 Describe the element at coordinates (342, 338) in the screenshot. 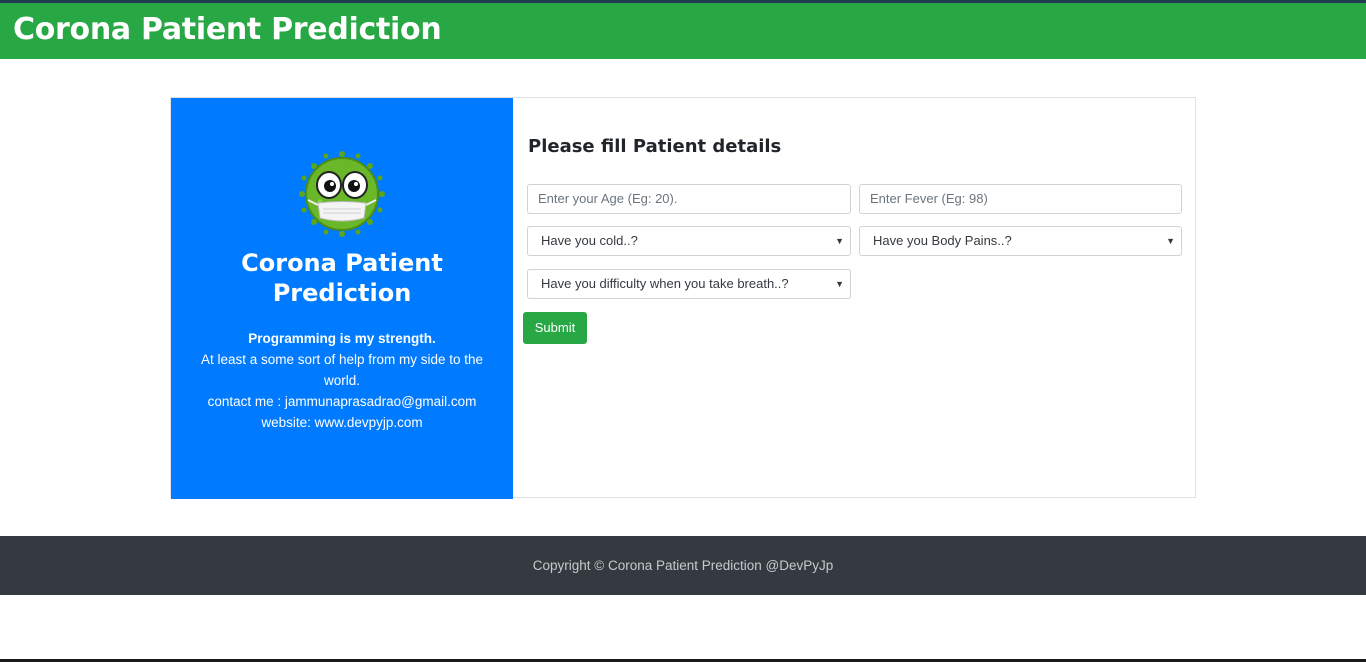

I see `panel-tagline: Programming is my strength.` at that location.